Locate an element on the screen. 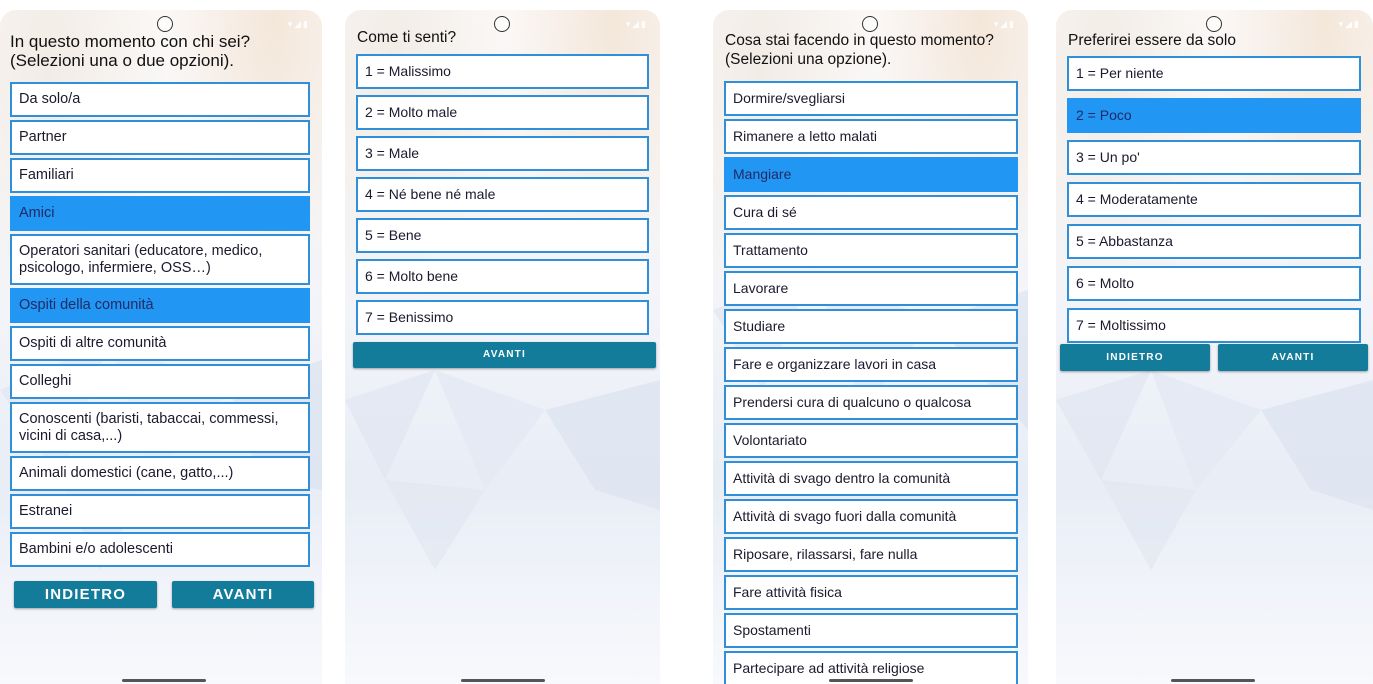 This screenshot has width=1373, height=684. option-label: Partecipare ad attività religiose is located at coordinates (829, 668).